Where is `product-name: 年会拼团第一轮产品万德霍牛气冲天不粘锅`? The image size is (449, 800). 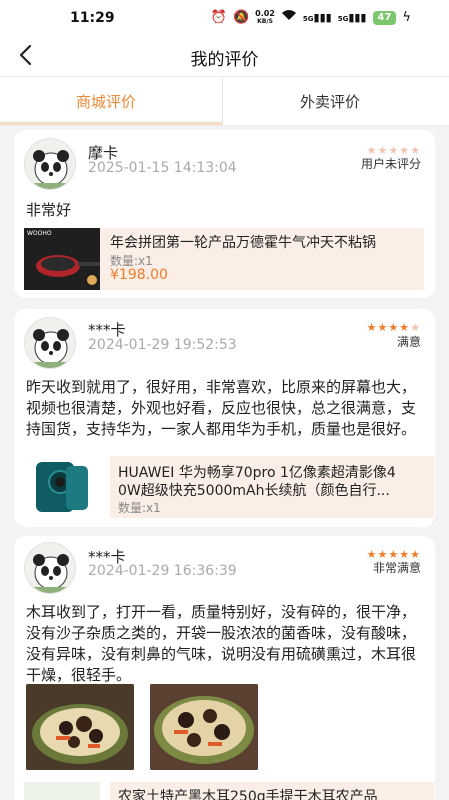 product-name: 年会拼团第一轮产品万德霍牛气冲天不粘锅 is located at coordinates (243, 243).